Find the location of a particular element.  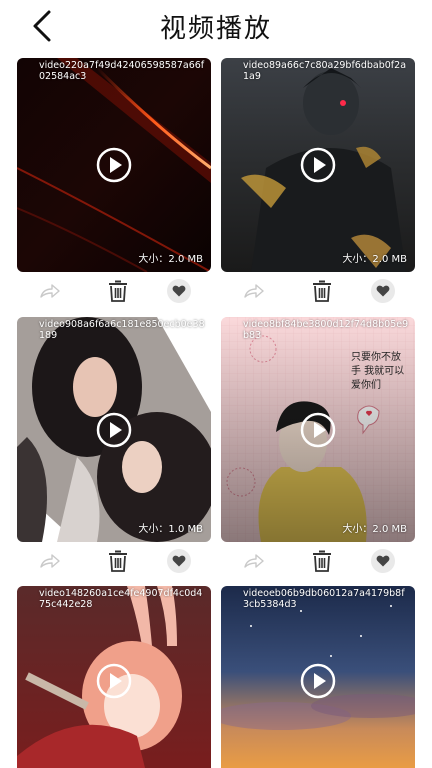

video-filename: video148260a1ce4fe4907df4c0d475c442e28 is located at coordinates (121, 599).